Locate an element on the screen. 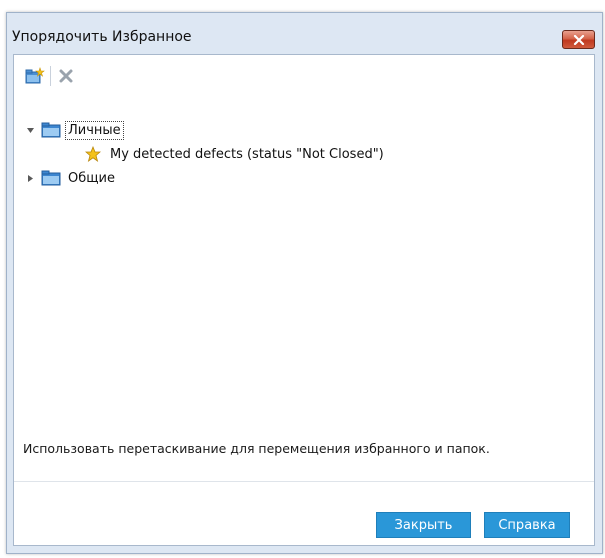  close-button: Закрыть is located at coordinates (423, 525).